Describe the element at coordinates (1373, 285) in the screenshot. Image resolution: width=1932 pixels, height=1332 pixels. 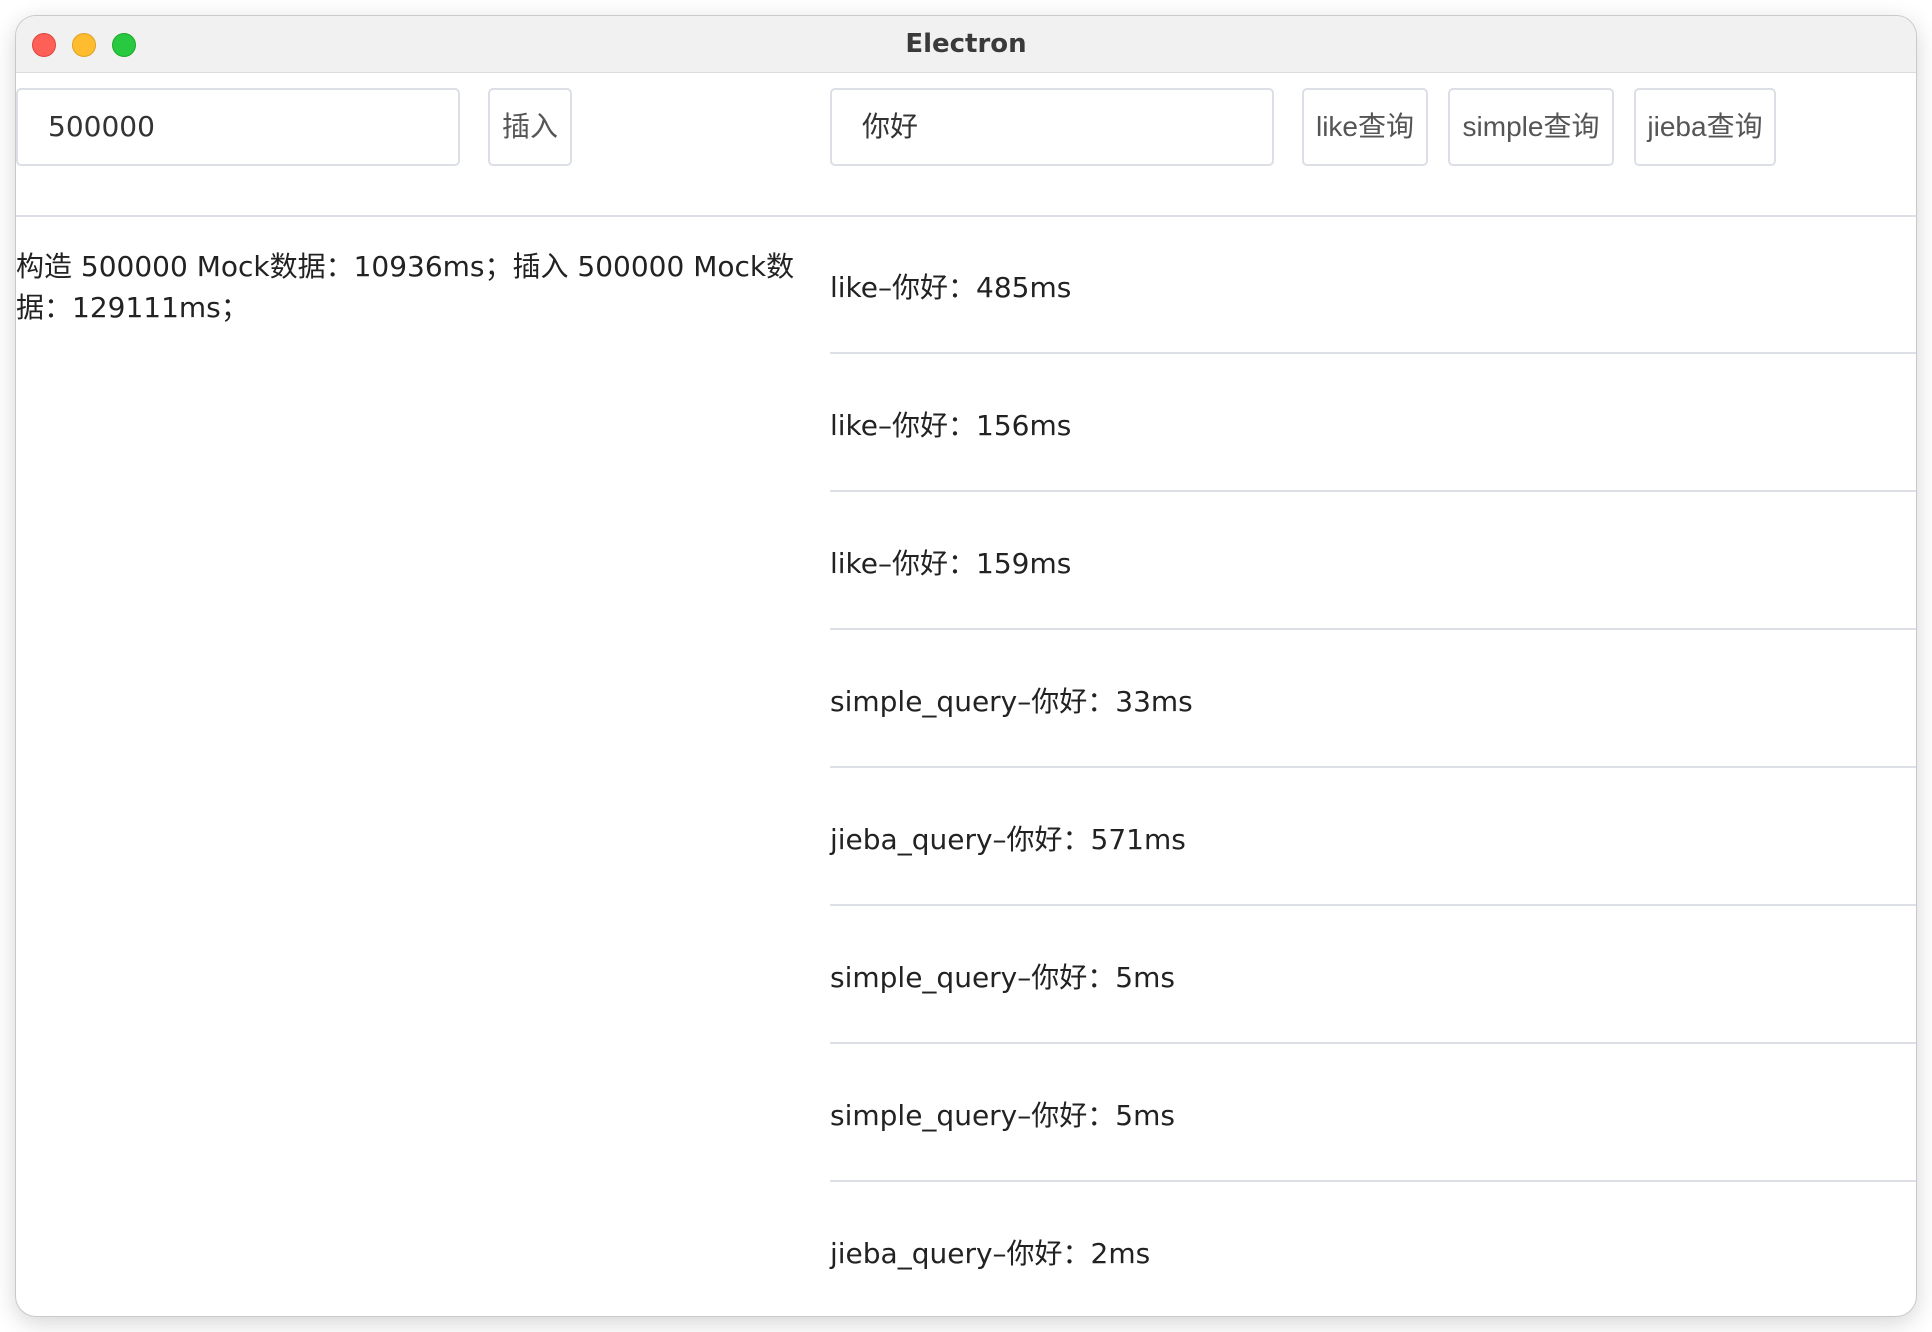
I see `result-row: like–你好：485ms` at that location.